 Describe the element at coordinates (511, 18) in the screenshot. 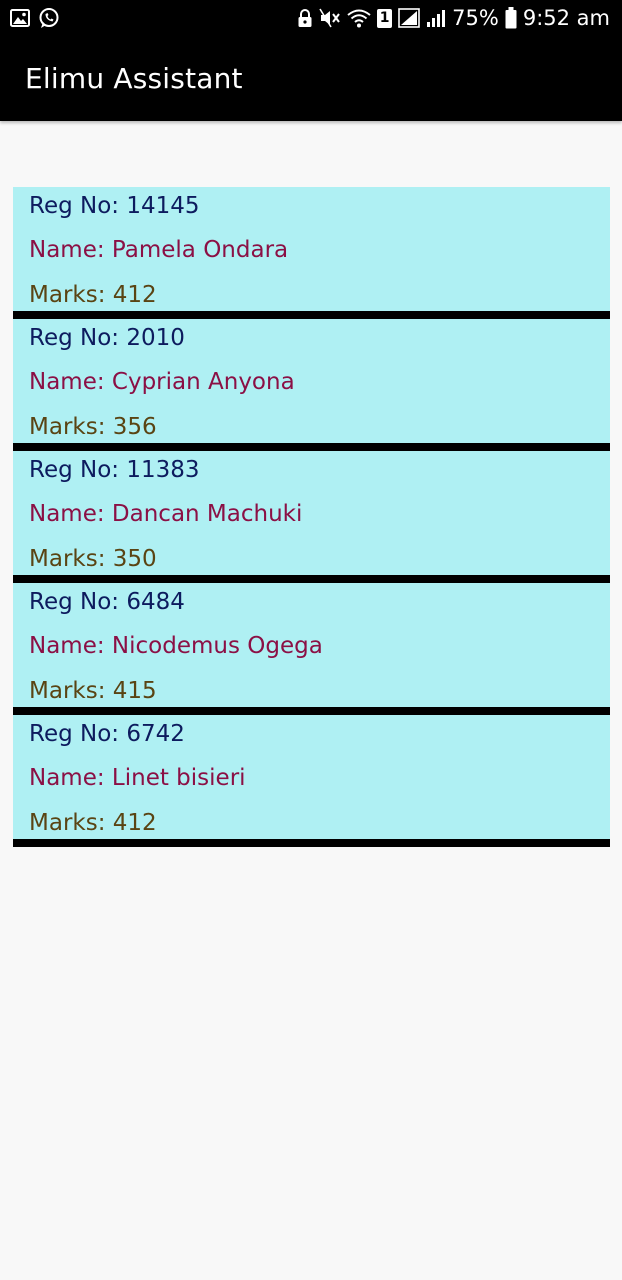

I see `battery-icon` at that location.